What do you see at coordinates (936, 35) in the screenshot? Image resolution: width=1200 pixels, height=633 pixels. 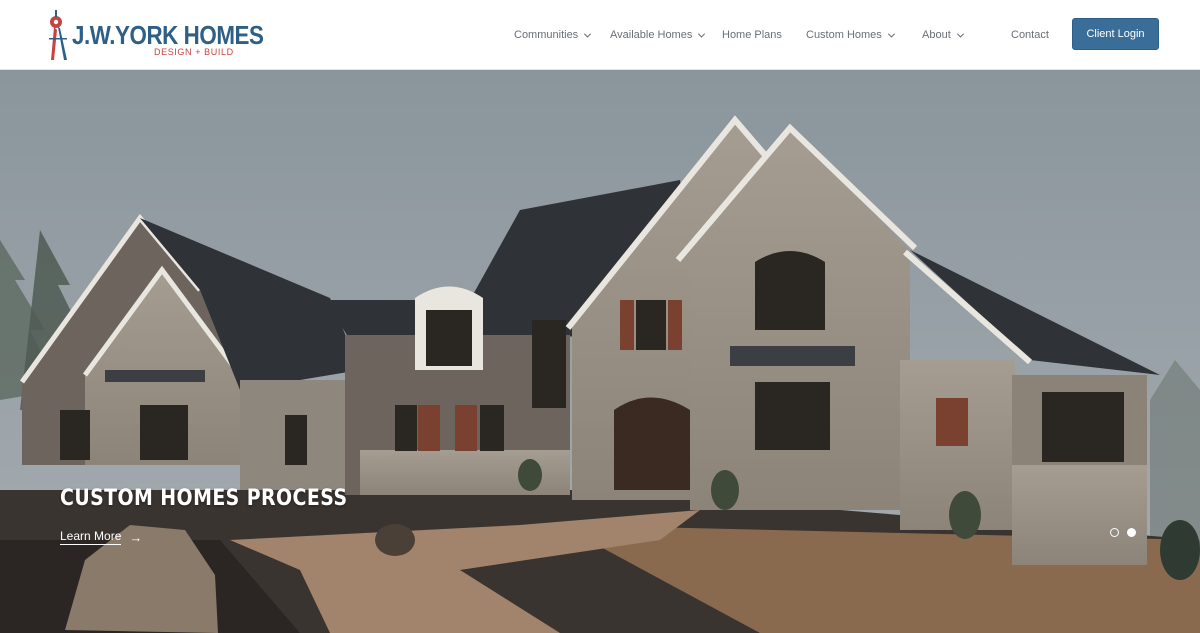 I see `nav-item-label: About` at bounding box center [936, 35].